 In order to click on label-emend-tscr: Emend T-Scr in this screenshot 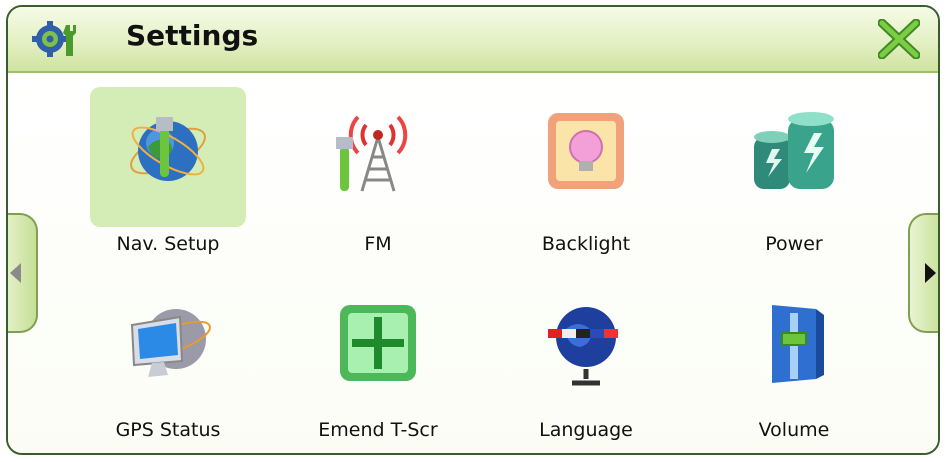, I will do `click(378, 430)`.